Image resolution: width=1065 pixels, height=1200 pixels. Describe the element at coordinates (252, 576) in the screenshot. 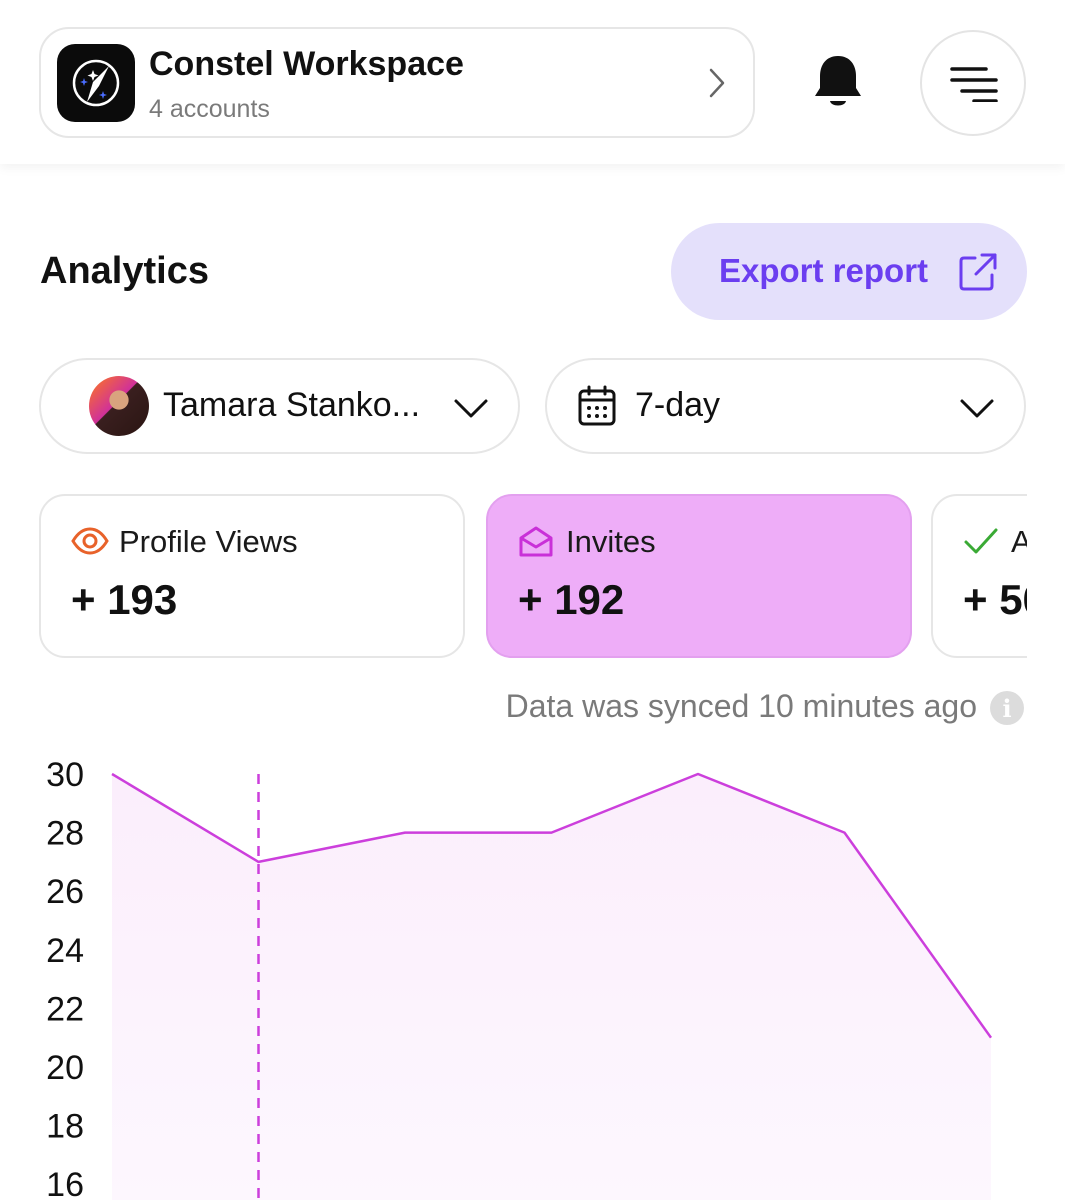

I see `card-profile-views: Profile Views + 193` at that location.